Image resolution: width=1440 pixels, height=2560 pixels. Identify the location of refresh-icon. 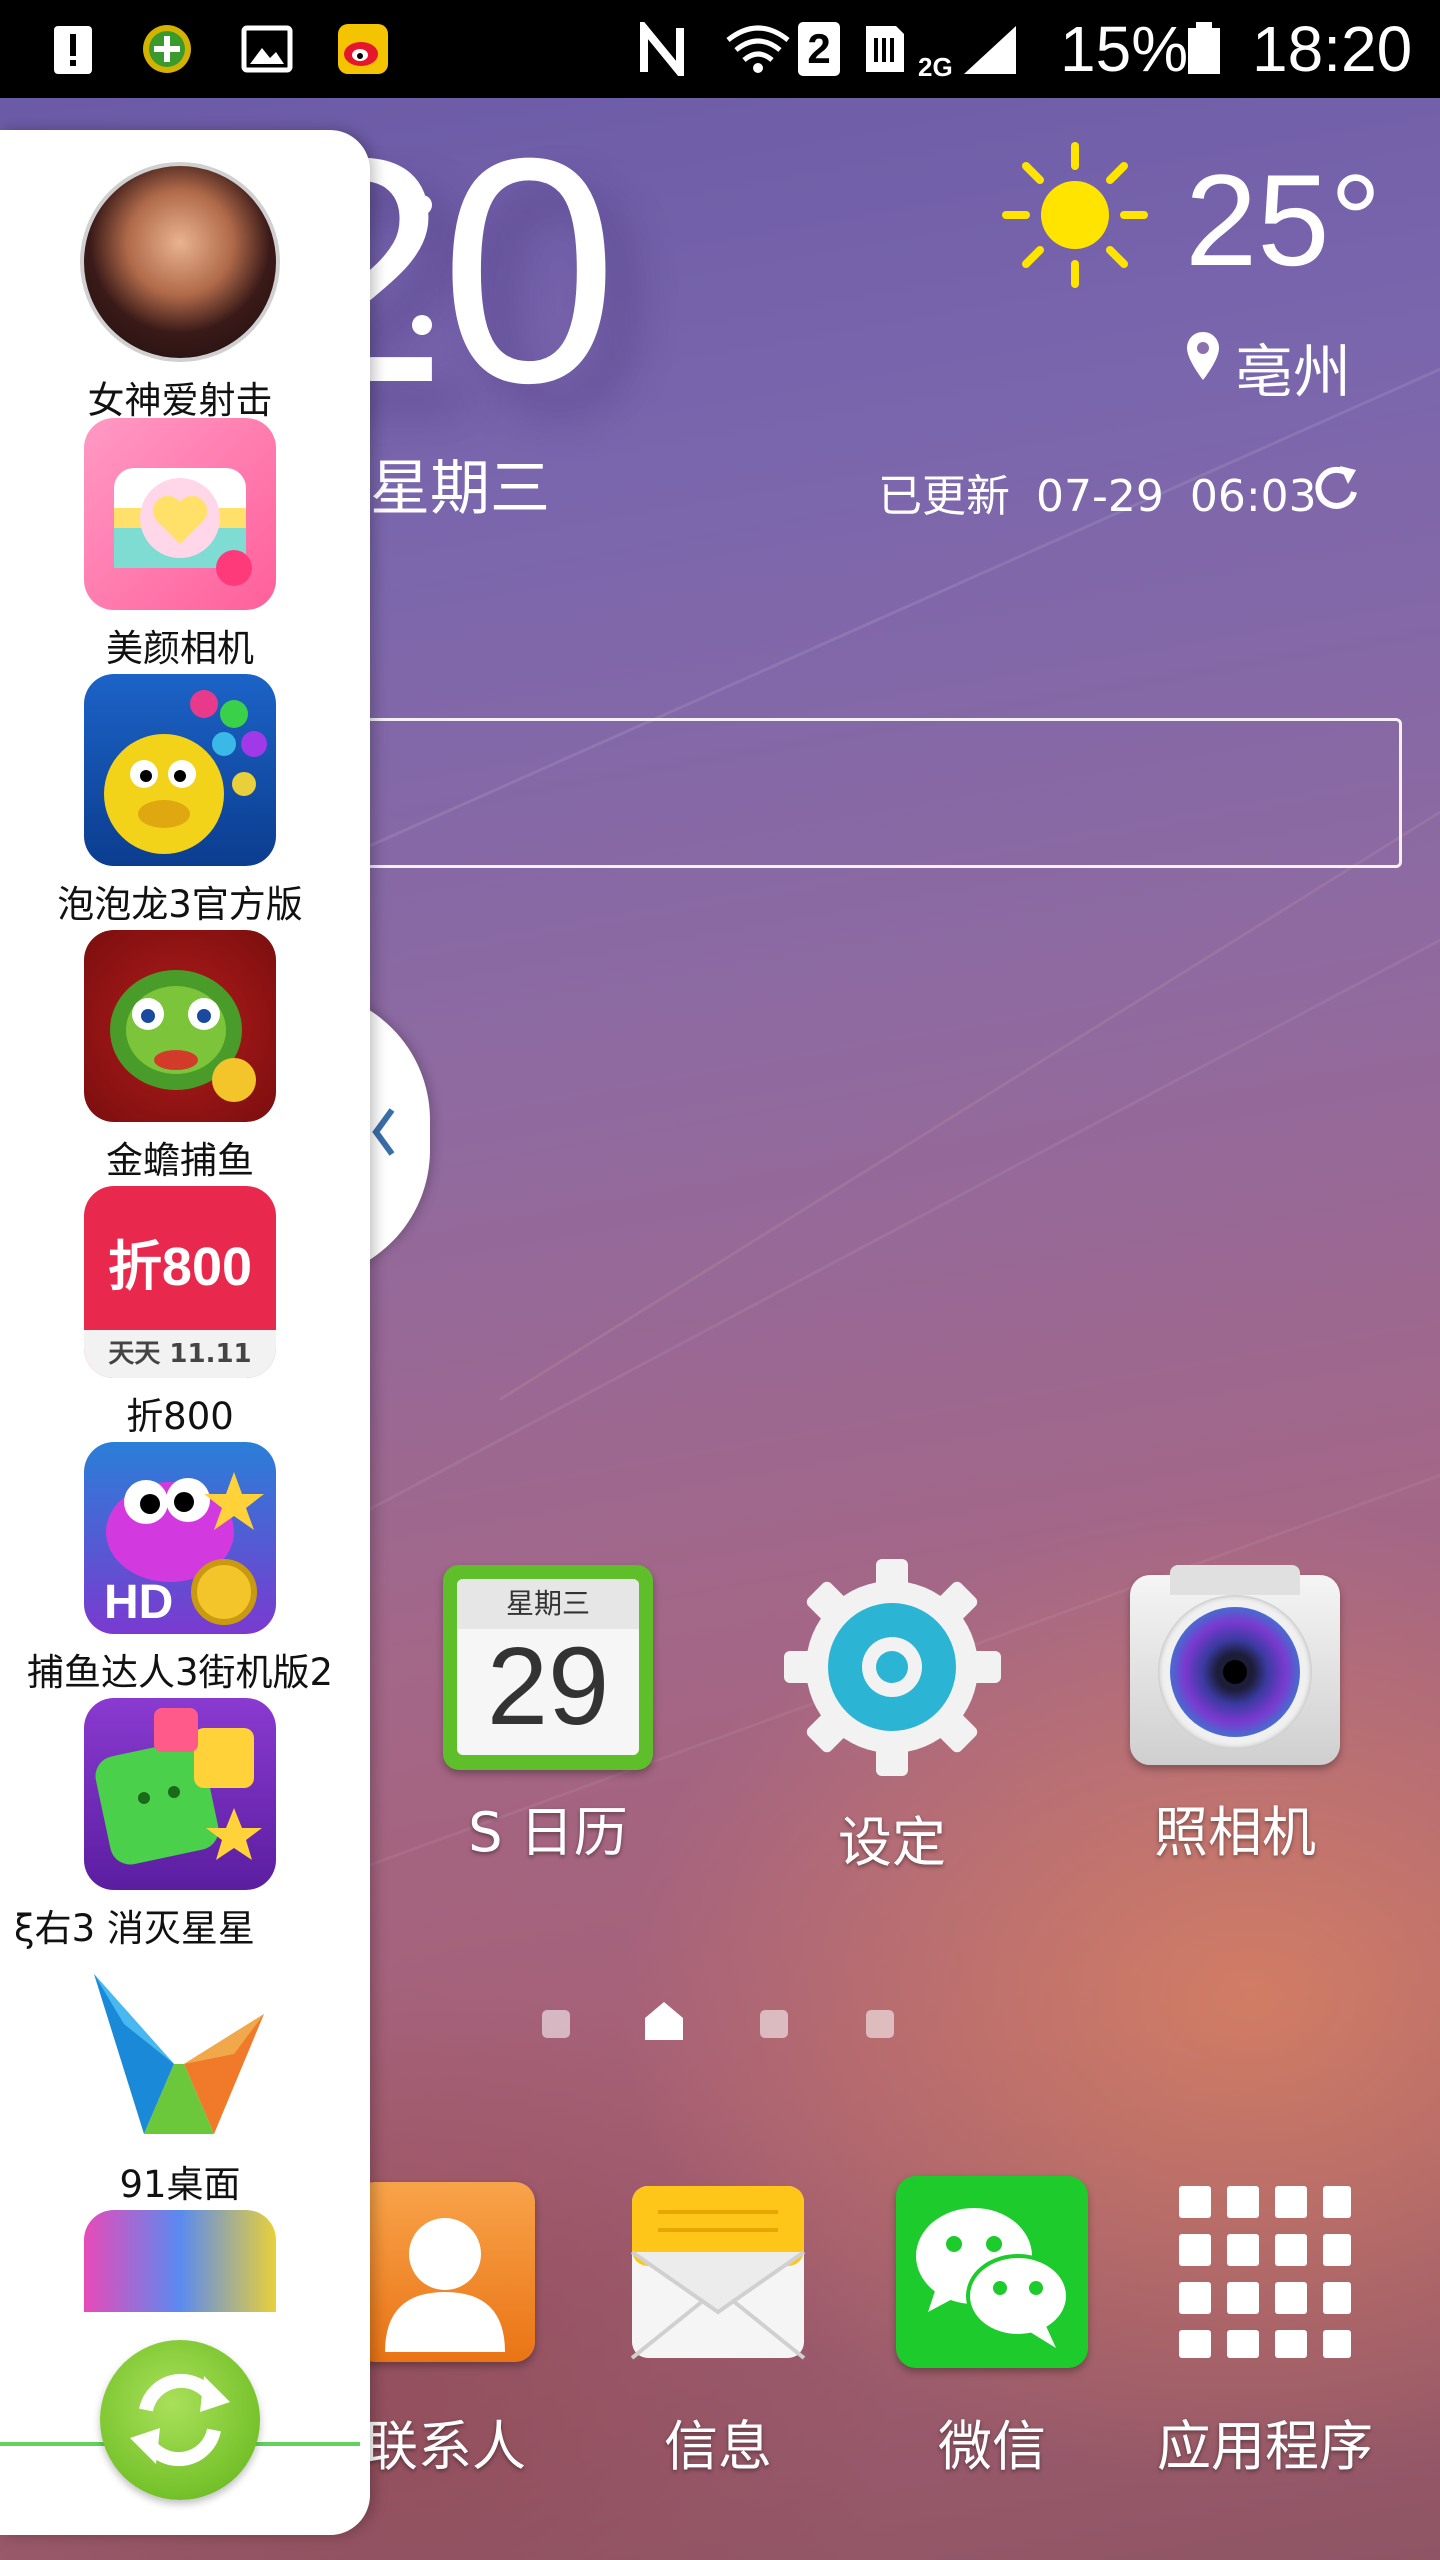
(180, 2420).